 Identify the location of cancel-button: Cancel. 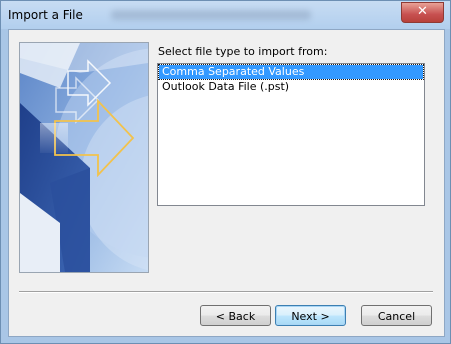
(396, 315).